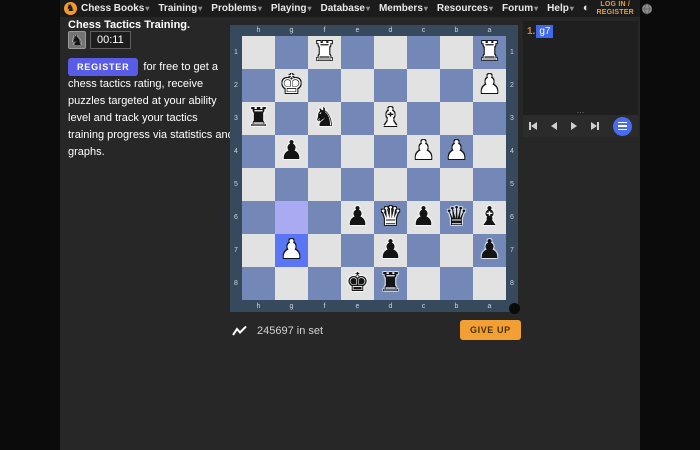 The height and width of the screenshot is (450, 700). I want to click on login-register-link: LOG IN / REGISTER, so click(615, 9).